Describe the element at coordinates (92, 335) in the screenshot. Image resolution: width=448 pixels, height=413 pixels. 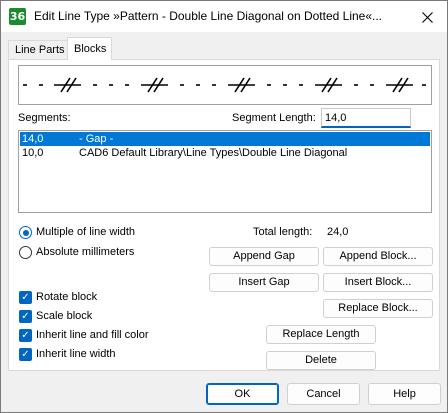
I see `inherit-line-and-fill-color-label: Inherit line and fill color` at that location.